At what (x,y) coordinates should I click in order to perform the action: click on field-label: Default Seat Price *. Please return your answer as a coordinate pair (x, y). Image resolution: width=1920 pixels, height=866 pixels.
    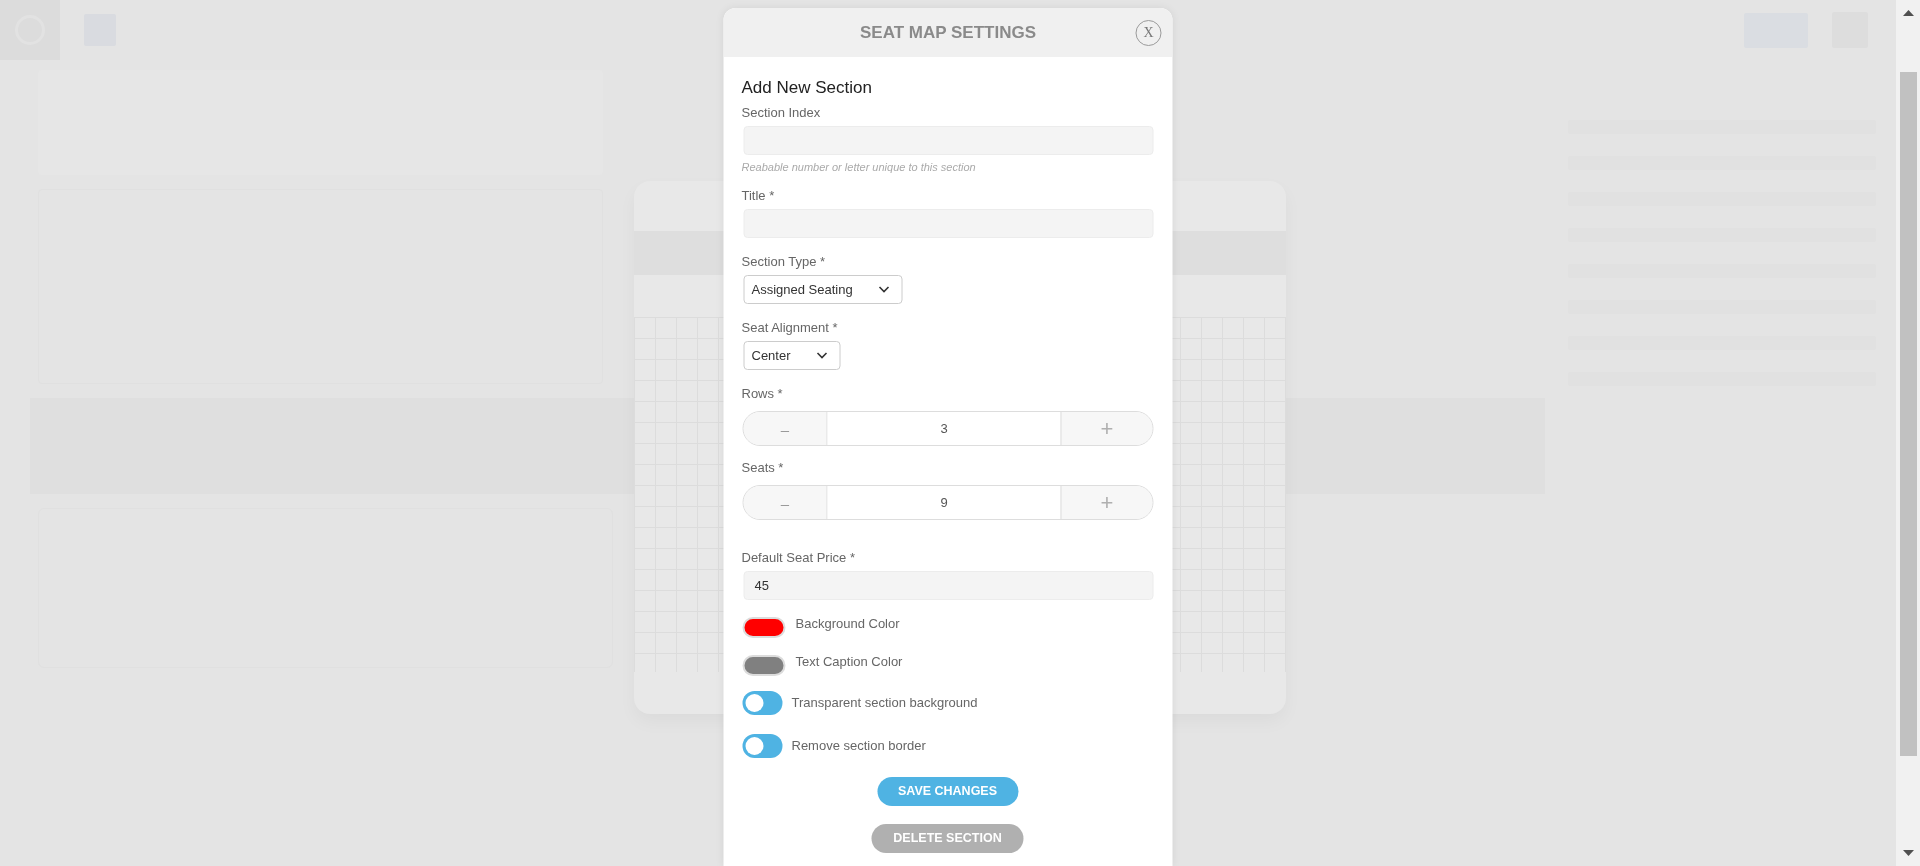
    Looking at the image, I should click on (798, 558).